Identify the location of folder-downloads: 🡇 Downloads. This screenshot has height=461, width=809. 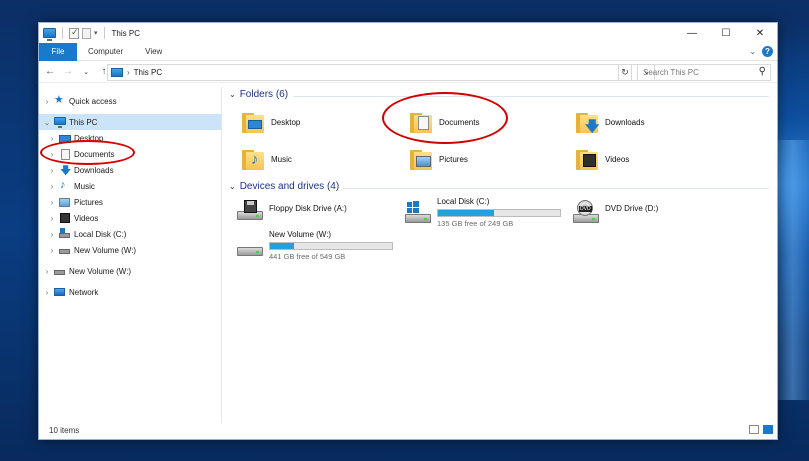
(610, 122).